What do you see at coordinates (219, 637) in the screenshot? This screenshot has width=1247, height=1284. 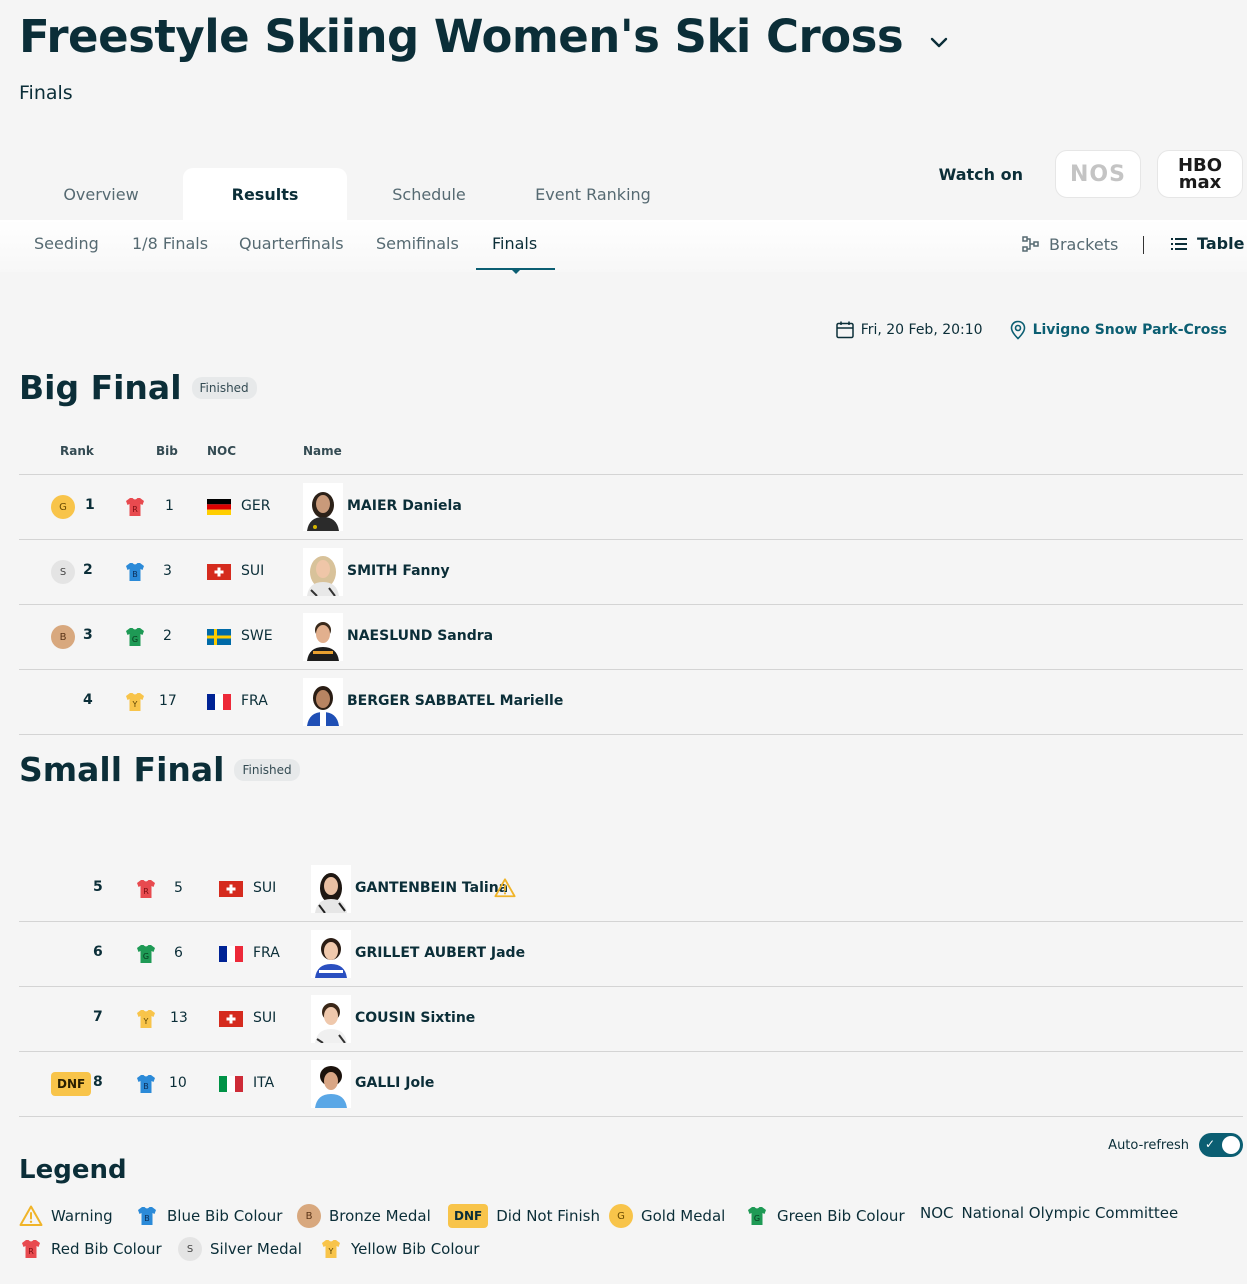 I see `flag-swe` at bounding box center [219, 637].